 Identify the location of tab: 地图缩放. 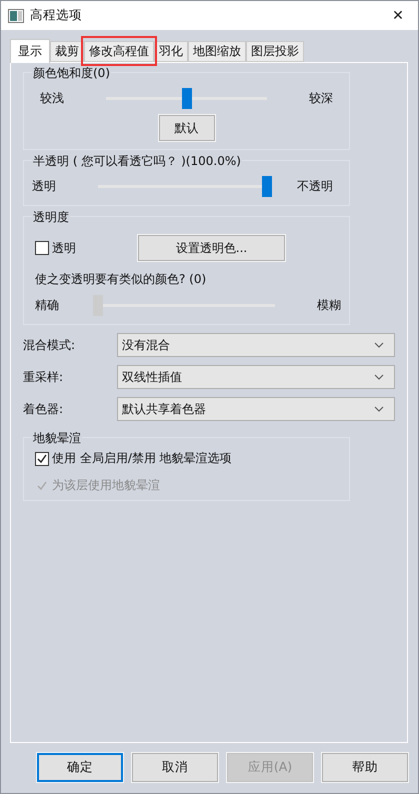
(217, 51).